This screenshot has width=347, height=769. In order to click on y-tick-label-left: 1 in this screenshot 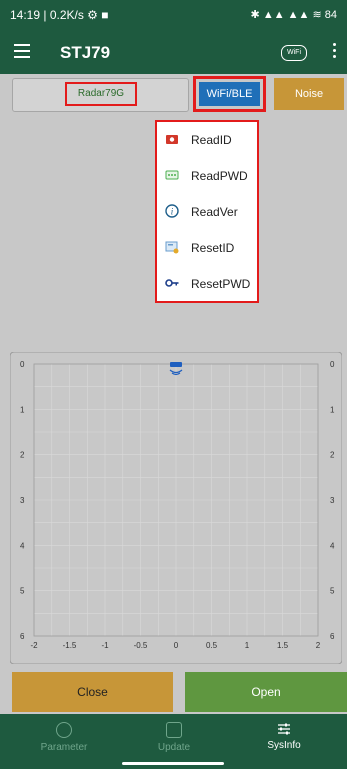, I will do `click(22, 409)`.